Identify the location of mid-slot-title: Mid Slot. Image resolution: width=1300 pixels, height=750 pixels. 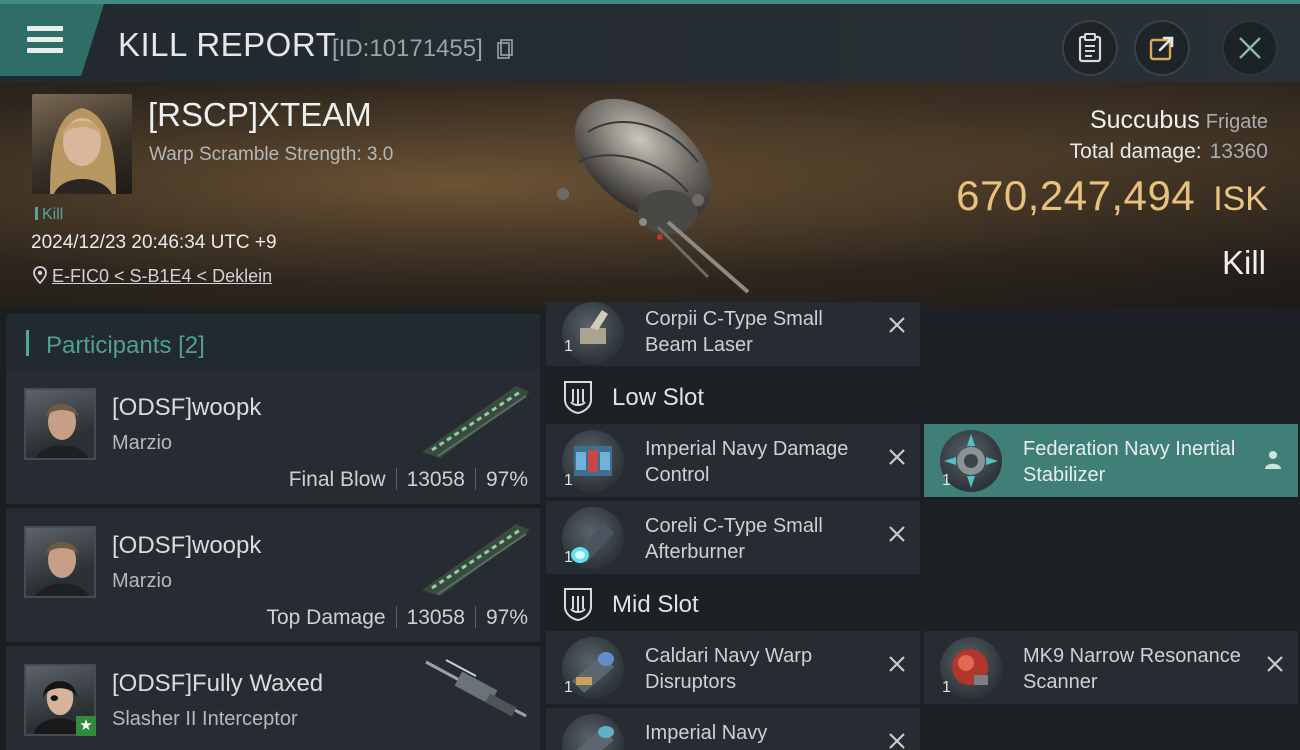
(655, 604).